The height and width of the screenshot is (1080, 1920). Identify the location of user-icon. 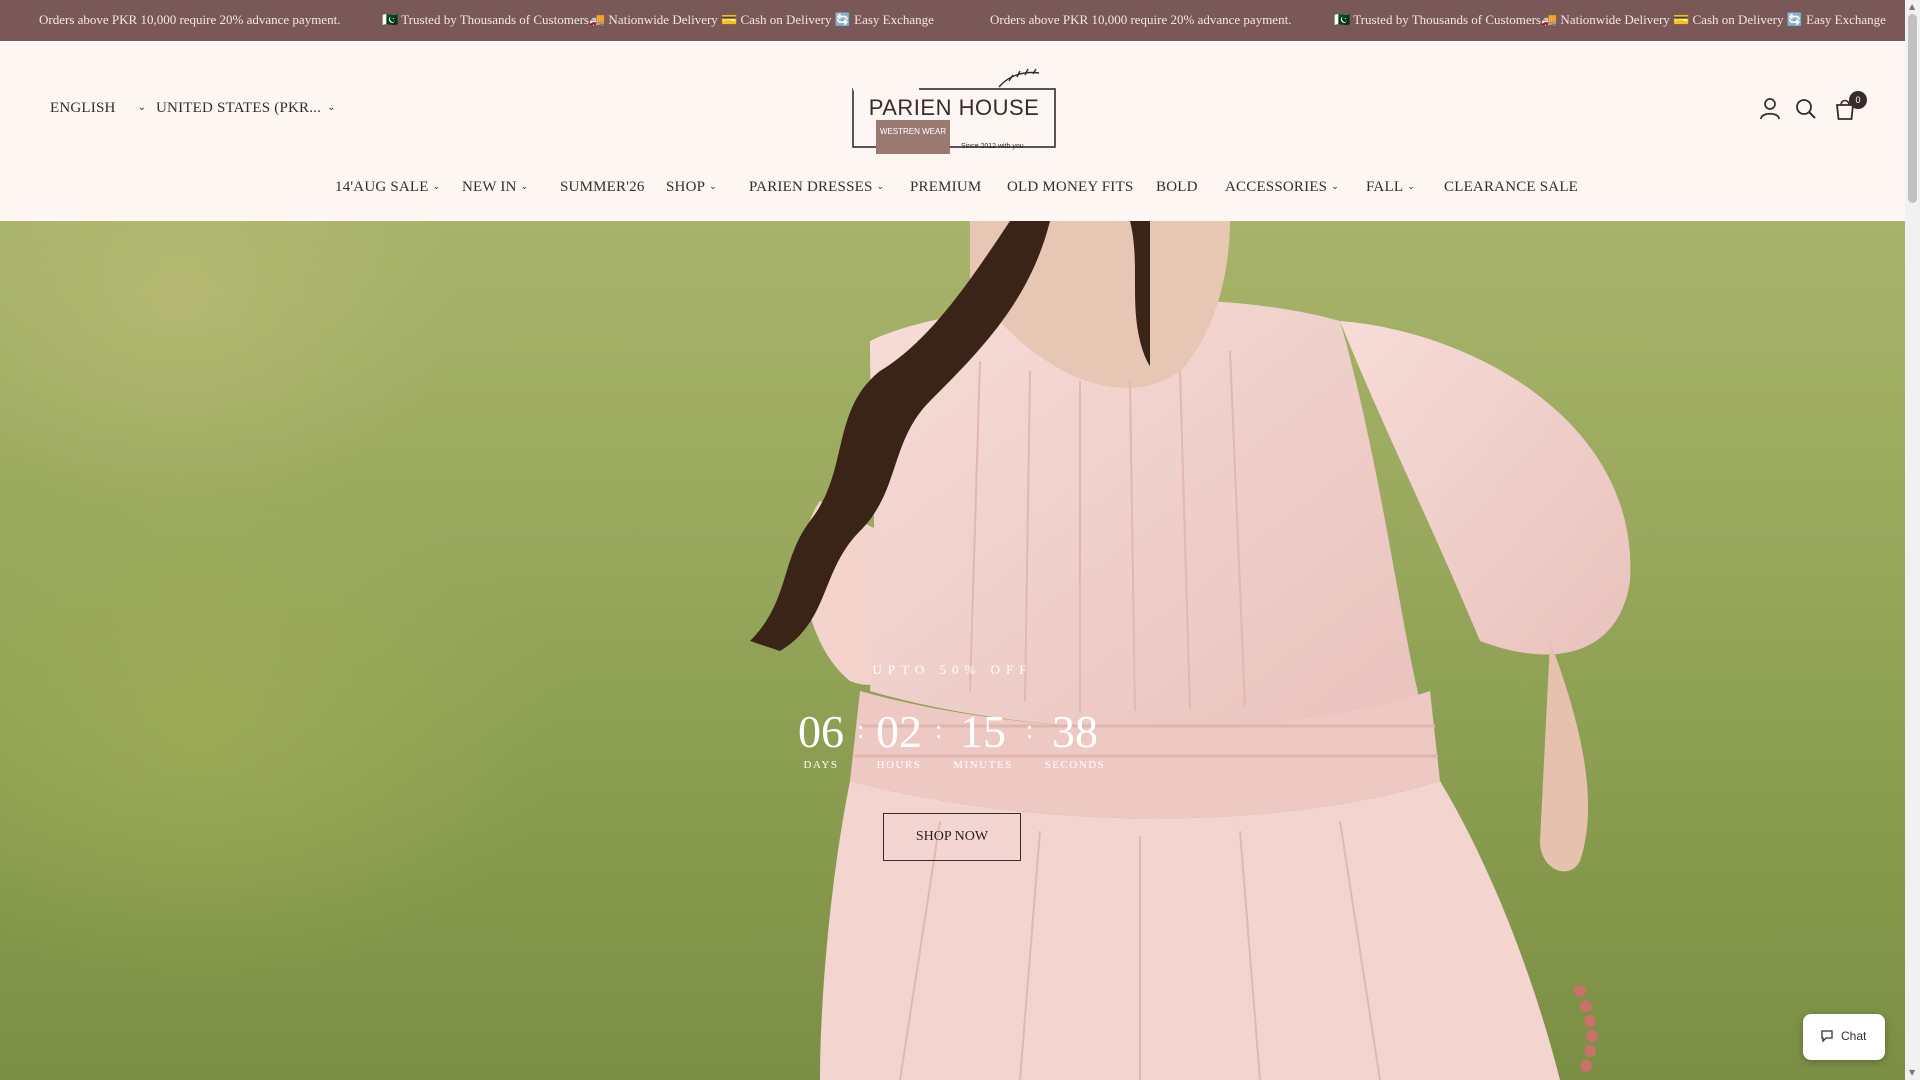
(1770, 109).